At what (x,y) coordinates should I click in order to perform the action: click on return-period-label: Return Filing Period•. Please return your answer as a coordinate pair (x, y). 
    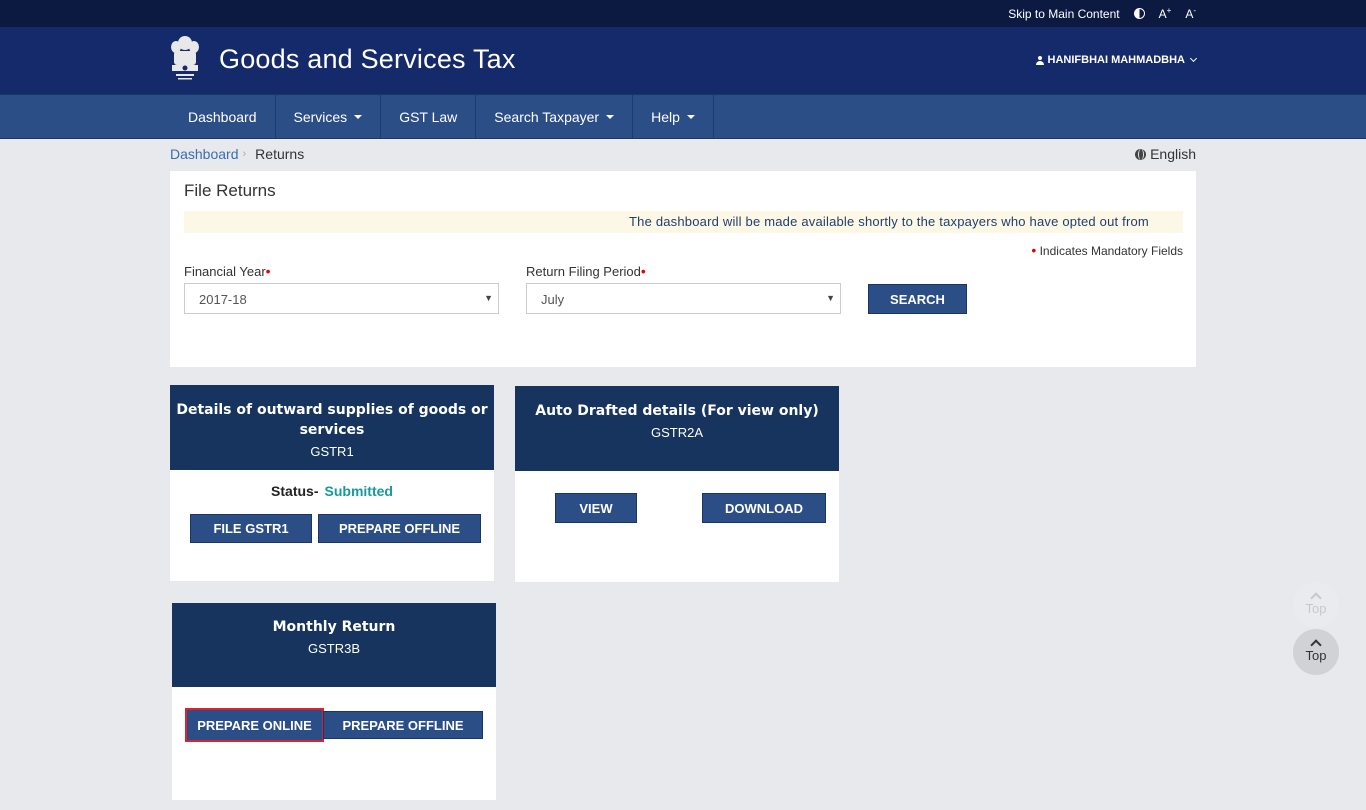
    Looking at the image, I should click on (586, 271).